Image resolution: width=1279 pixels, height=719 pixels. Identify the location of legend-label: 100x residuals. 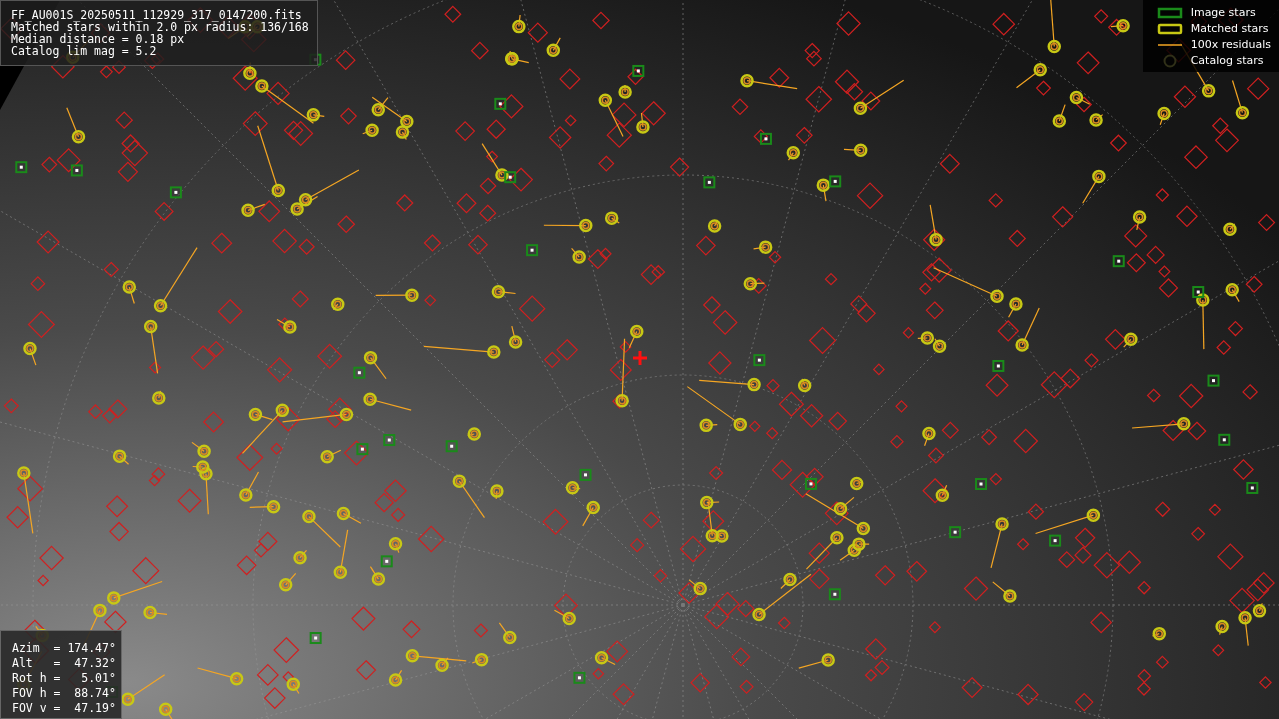
(1230, 45).